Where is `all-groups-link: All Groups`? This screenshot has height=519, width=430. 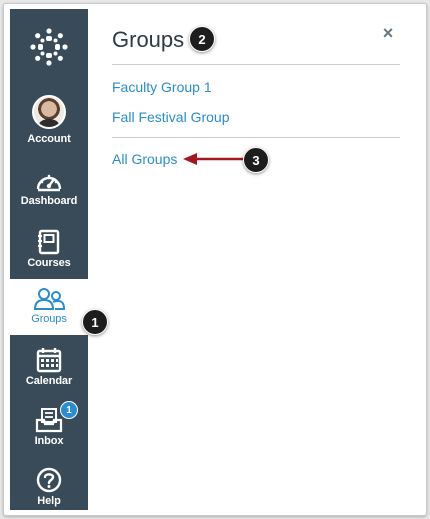 all-groups-link: All Groups is located at coordinates (144, 159).